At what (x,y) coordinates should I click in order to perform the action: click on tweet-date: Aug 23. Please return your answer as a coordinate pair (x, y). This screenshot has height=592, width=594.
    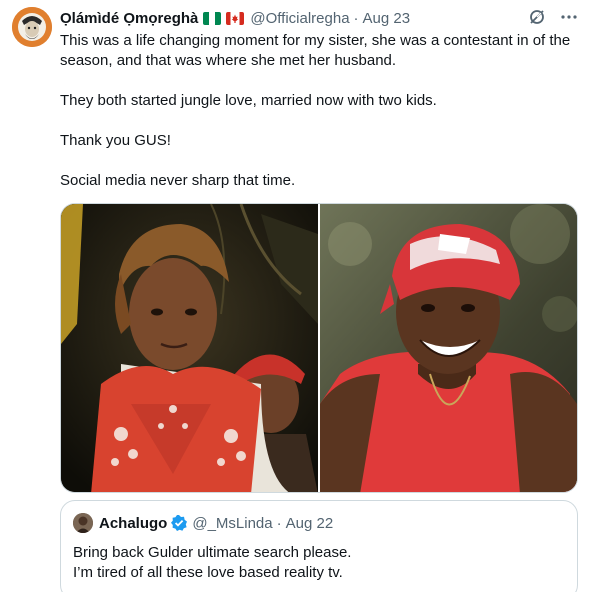
    Looking at the image, I should click on (387, 18).